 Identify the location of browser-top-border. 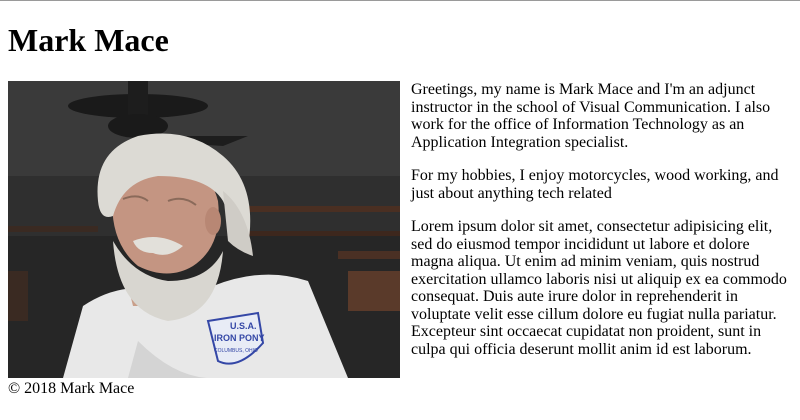
(400, 0).